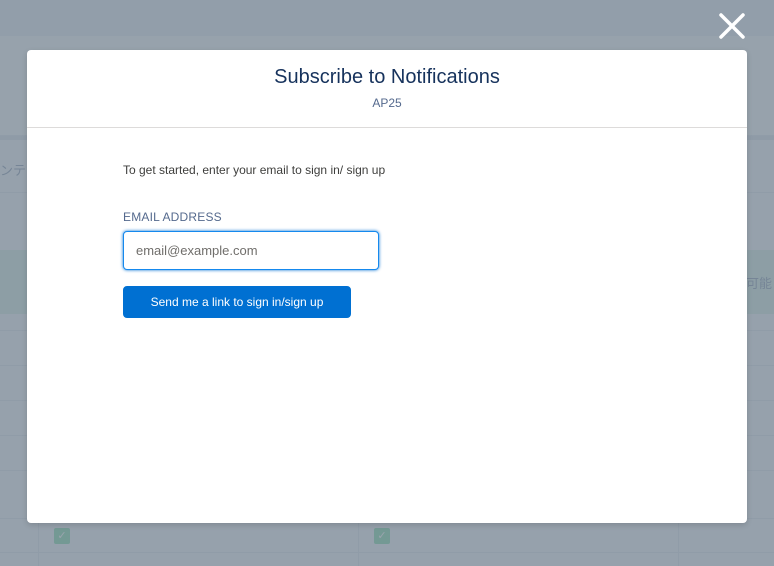 Image resolution: width=774 pixels, height=566 pixels. What do you see at coordinates (172, 217) in the screenshot?
I see `email-label: EMAIL ADDRESS` at bounding box center [172, 217].